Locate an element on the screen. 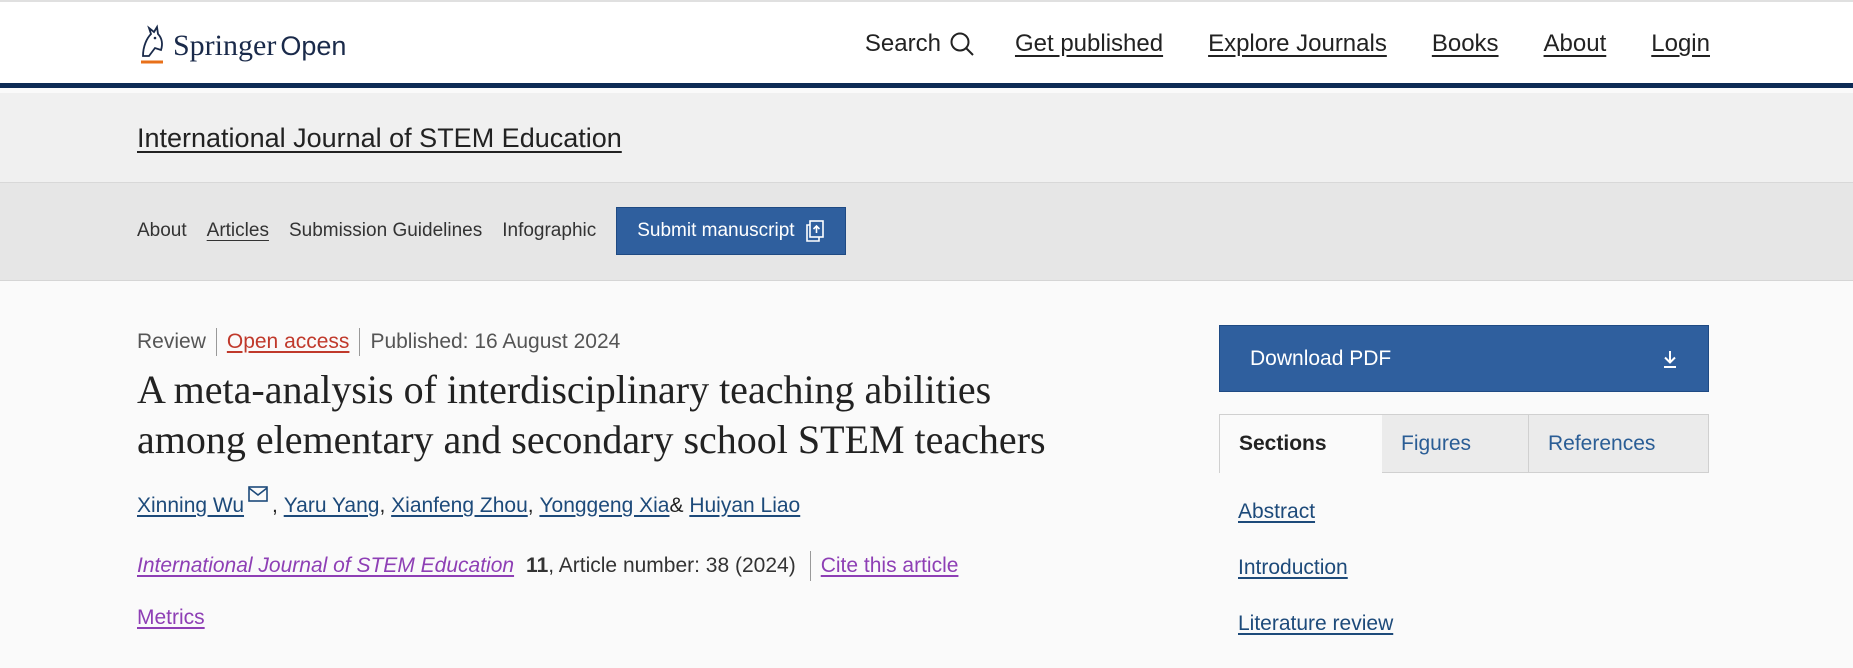 The width and height of the screenshot is (1853, 668). download-pdf-label: Download PDF is located at coordinates (1321, 358).